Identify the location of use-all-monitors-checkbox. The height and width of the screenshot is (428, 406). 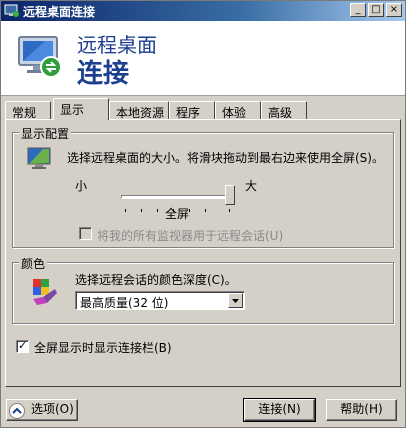
(85, 233).